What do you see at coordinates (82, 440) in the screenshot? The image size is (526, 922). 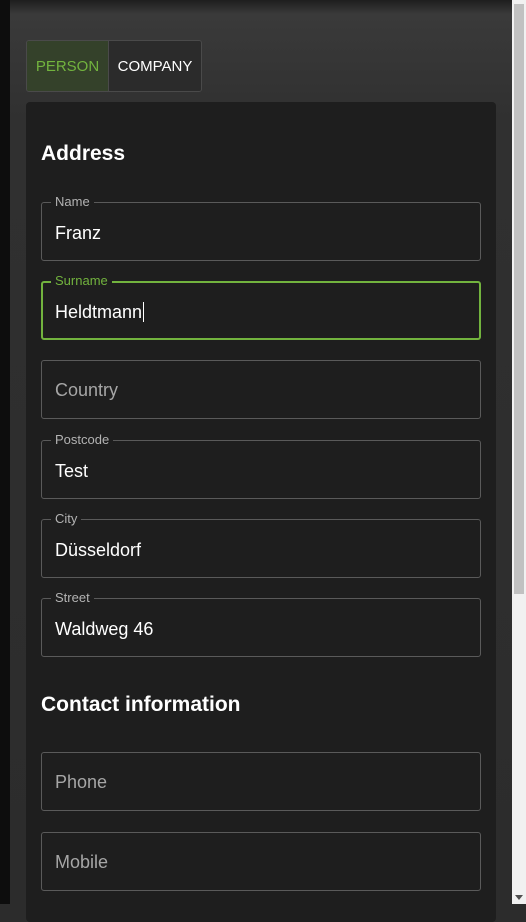 I see `postcode-field-label: Postcode` at bounding box center [82, 440].